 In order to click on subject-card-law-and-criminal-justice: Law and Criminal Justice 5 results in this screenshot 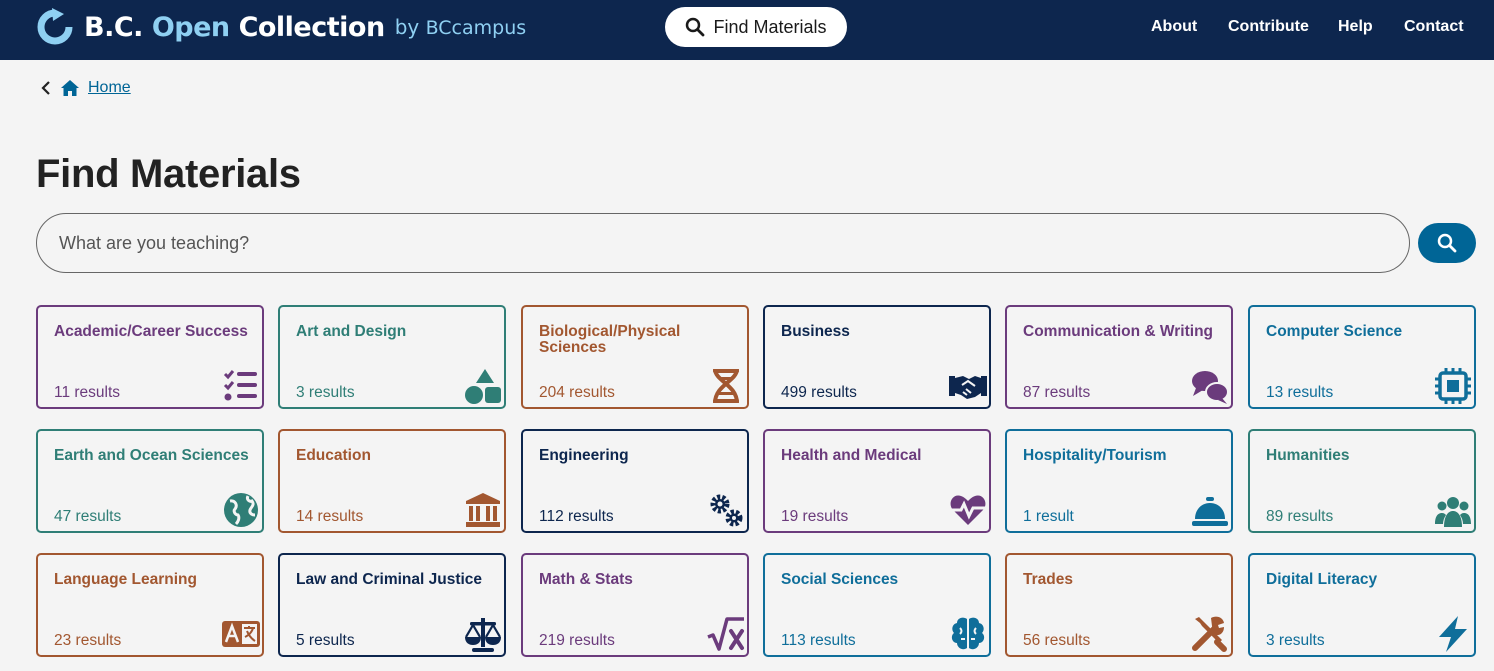, I will do `click(392, 605)`.